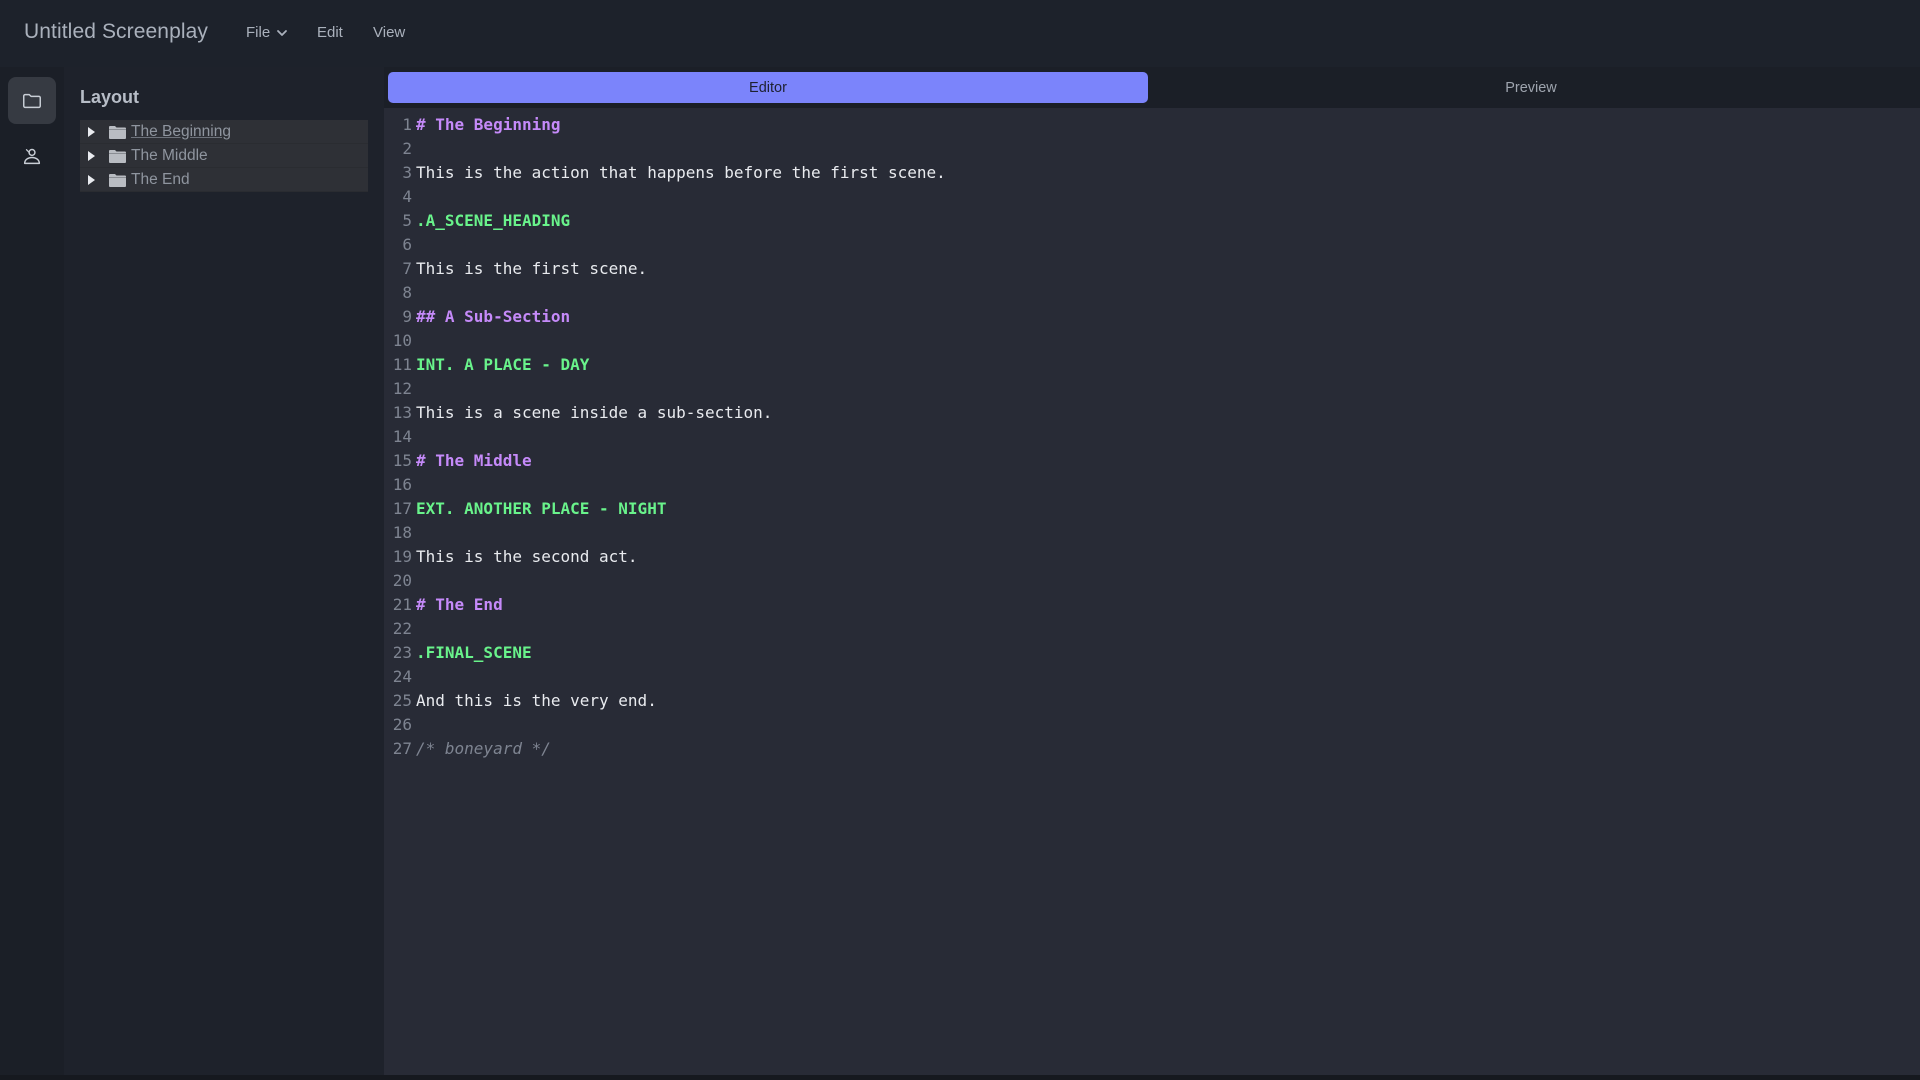 The height and width of the screenshot is (1080, 1920). Describe the element at coordinates (32, 571) in the screenshot. I see `activity-rail` at that location.